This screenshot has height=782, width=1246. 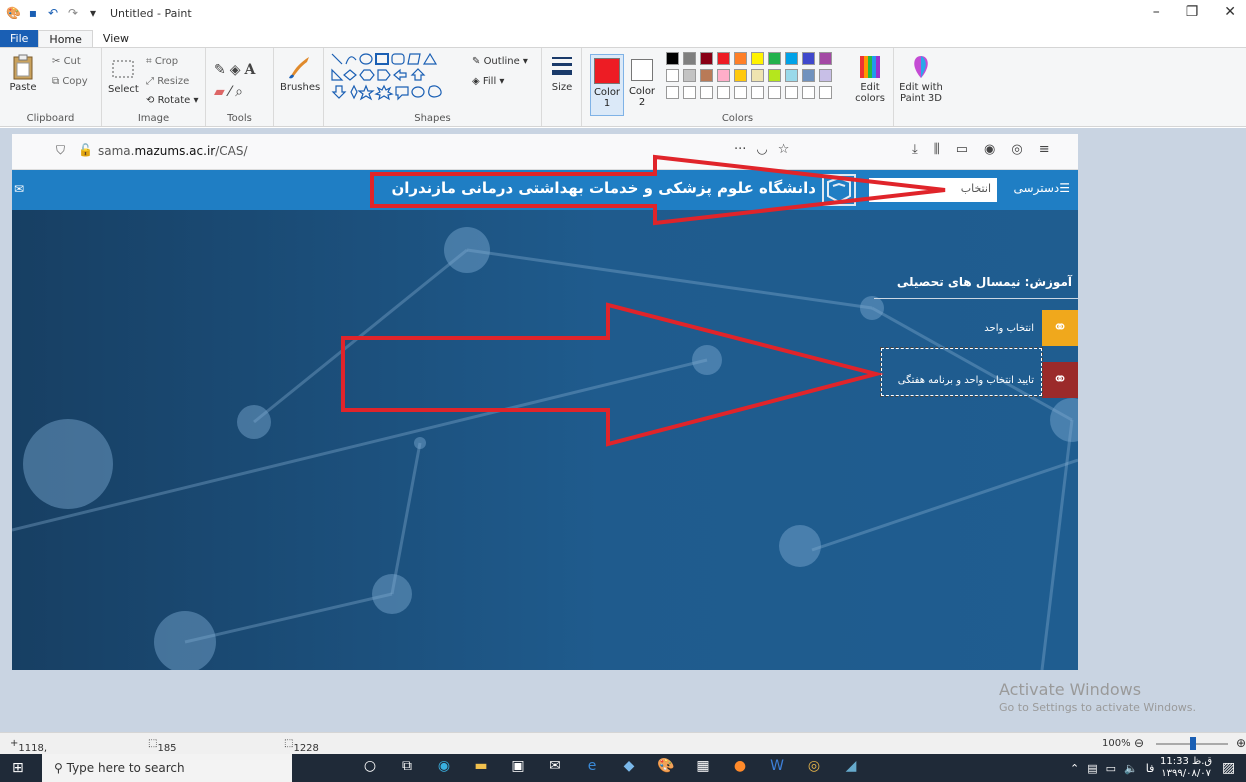 What do you see at coordinates (488, 81) in the screenshot?
I see `fill-button: ◈ Fill ▾` at bounding box center [488, 81].